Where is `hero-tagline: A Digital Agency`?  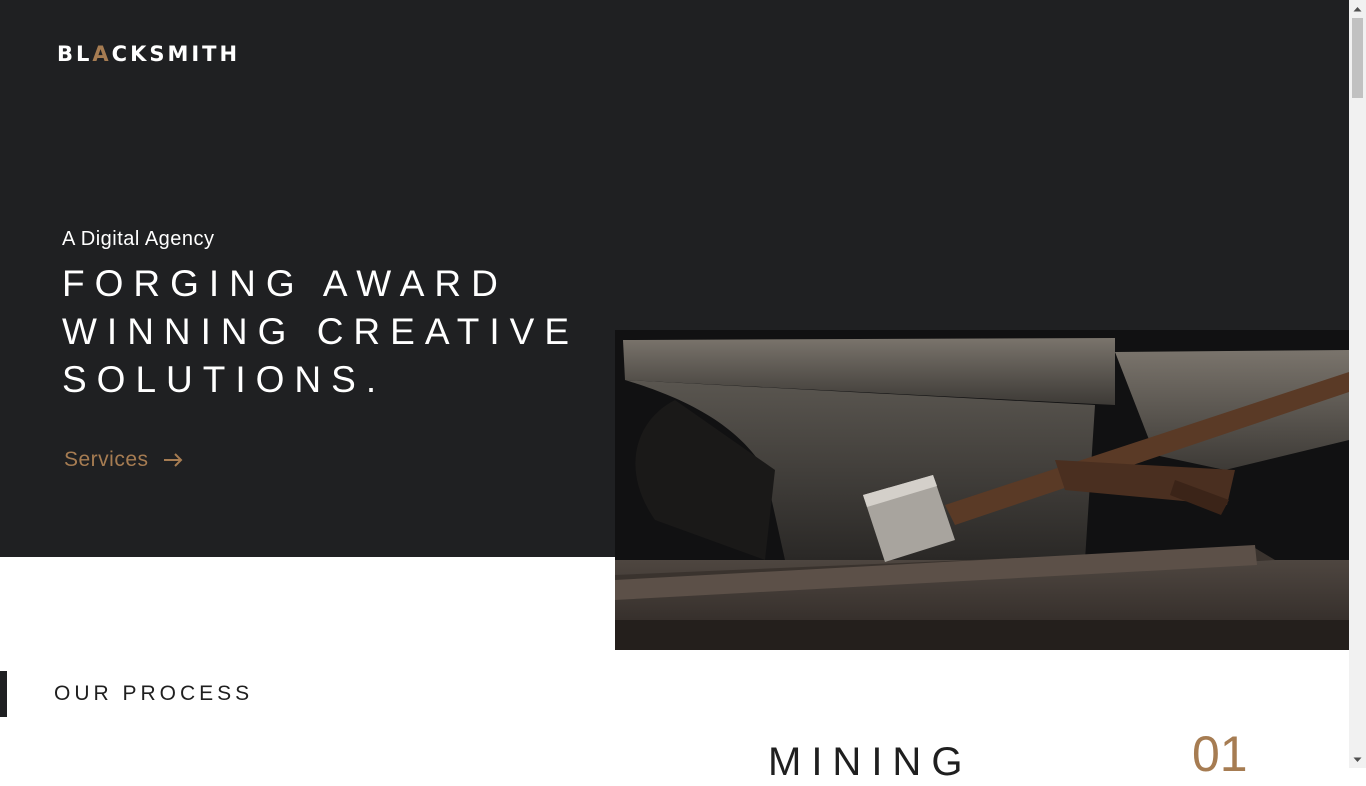
hero-tagline: A Digital Agency is located at coordinates (138, 239).